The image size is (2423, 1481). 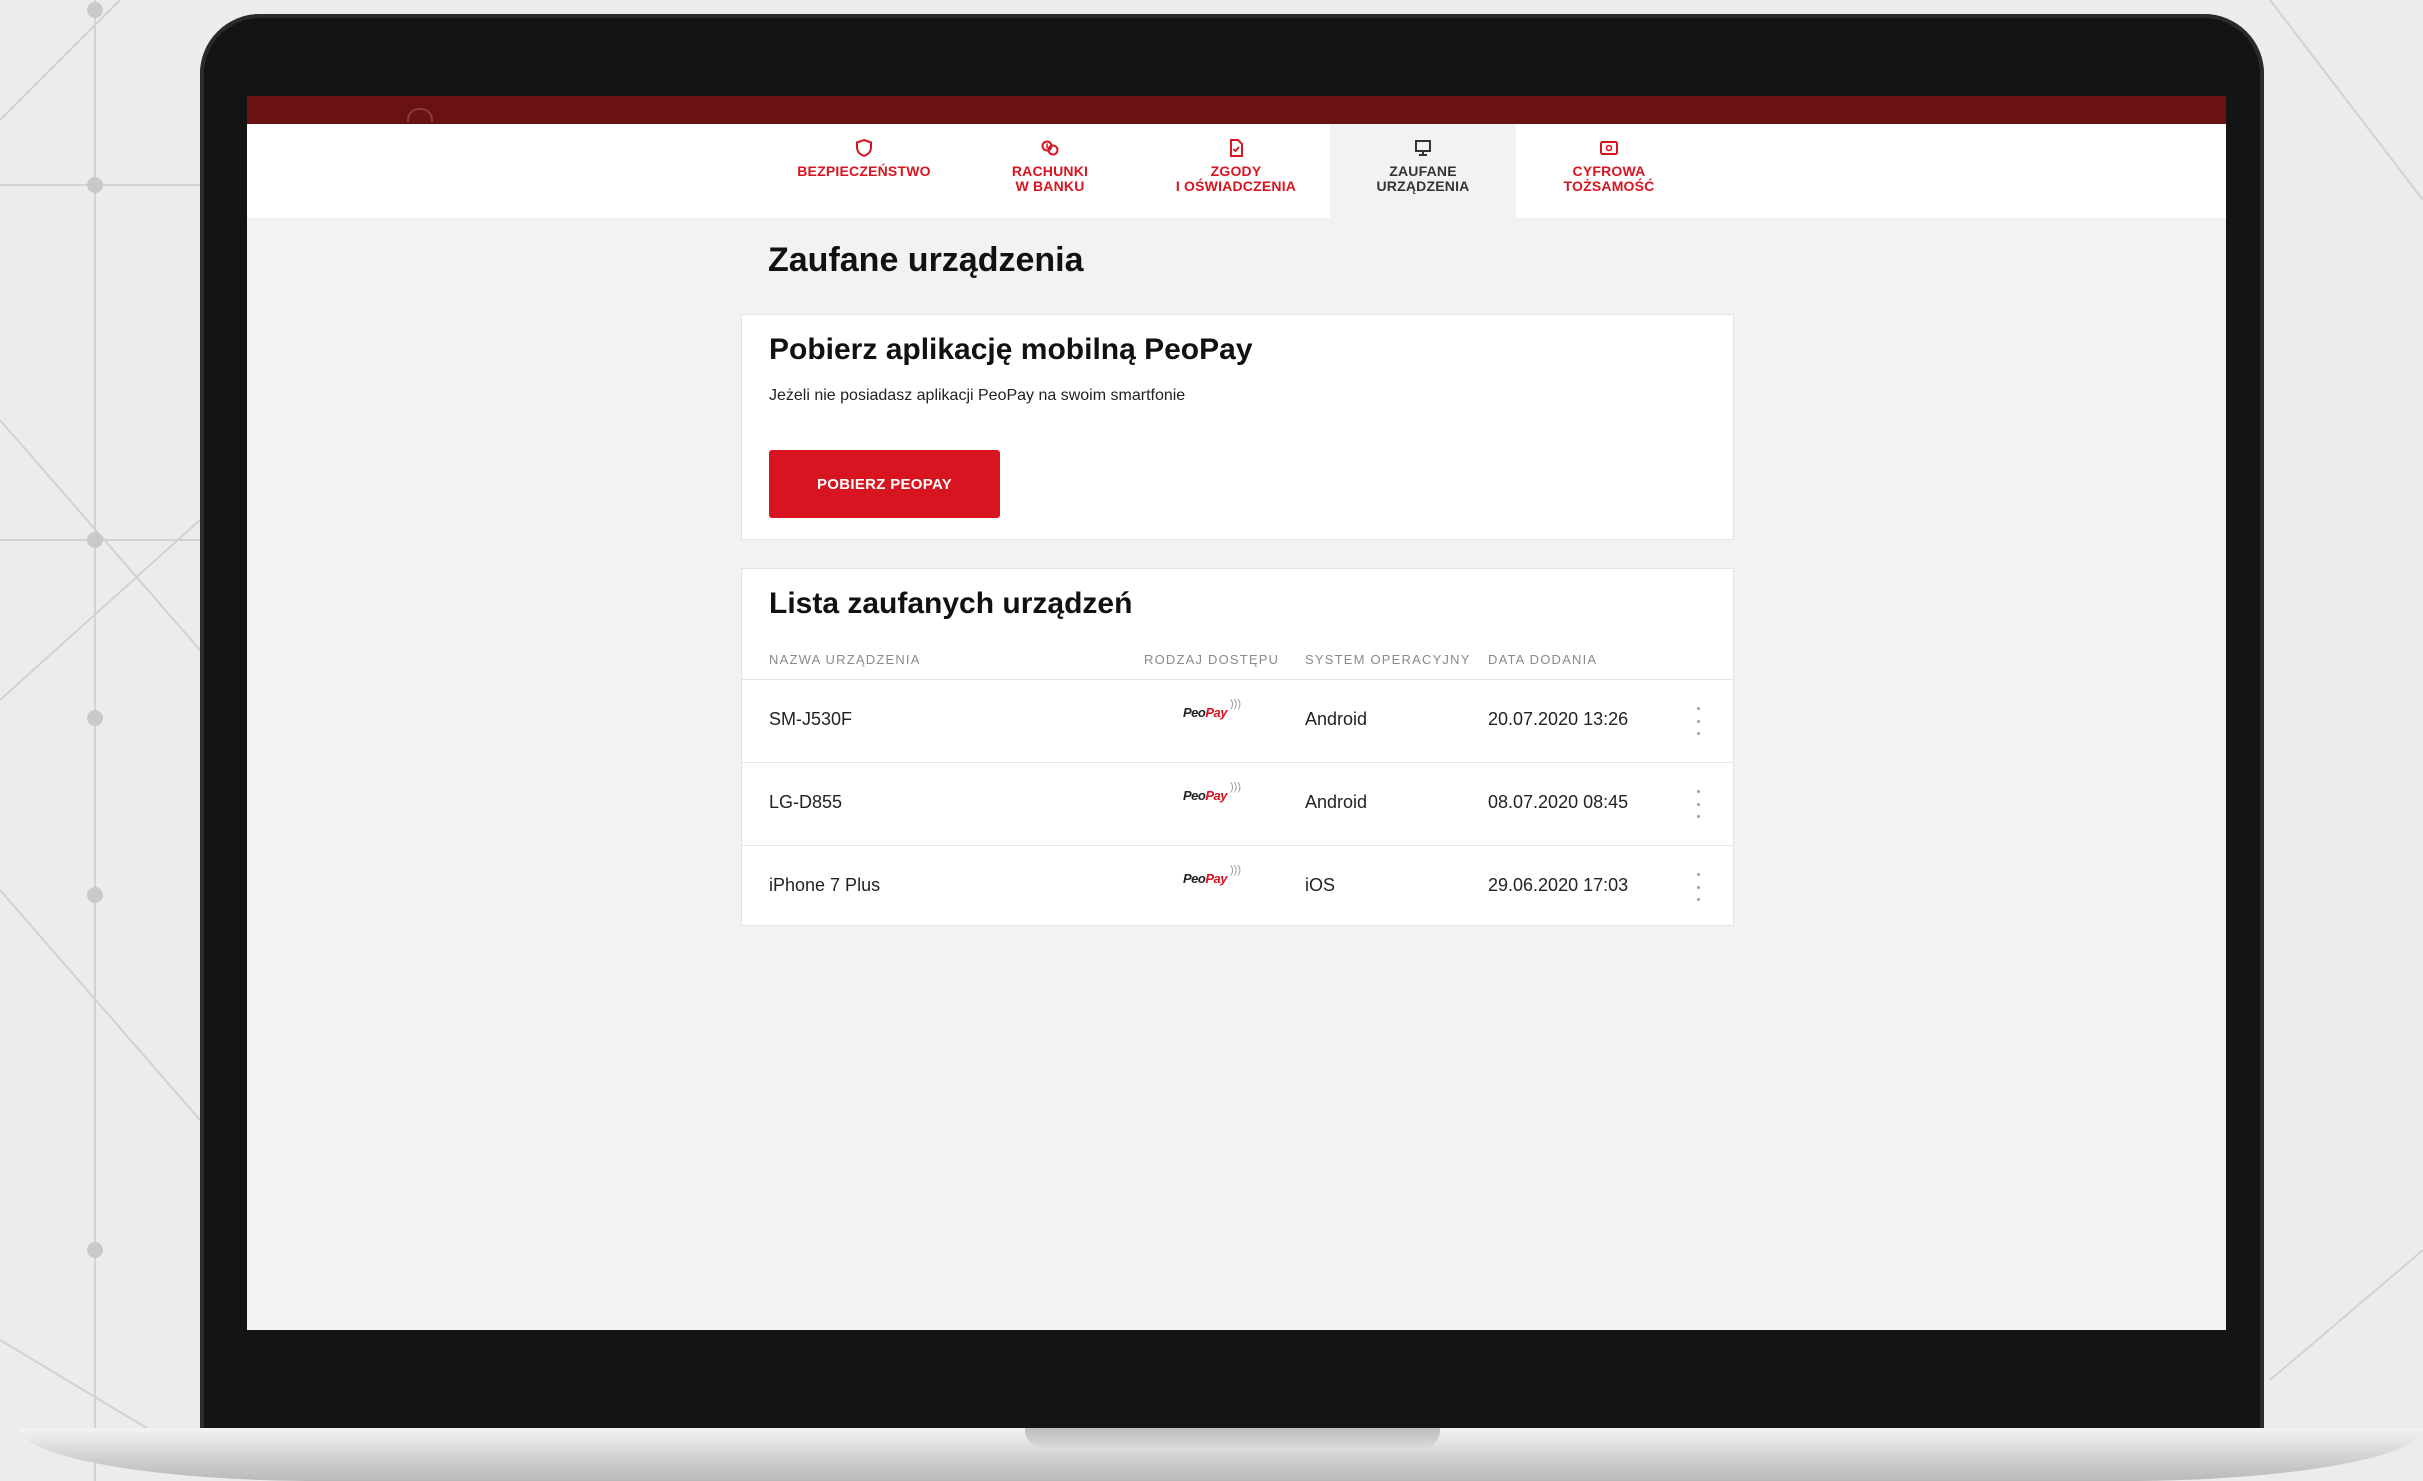 I want to click on id-card-icon, so click(x=1609, y=148).